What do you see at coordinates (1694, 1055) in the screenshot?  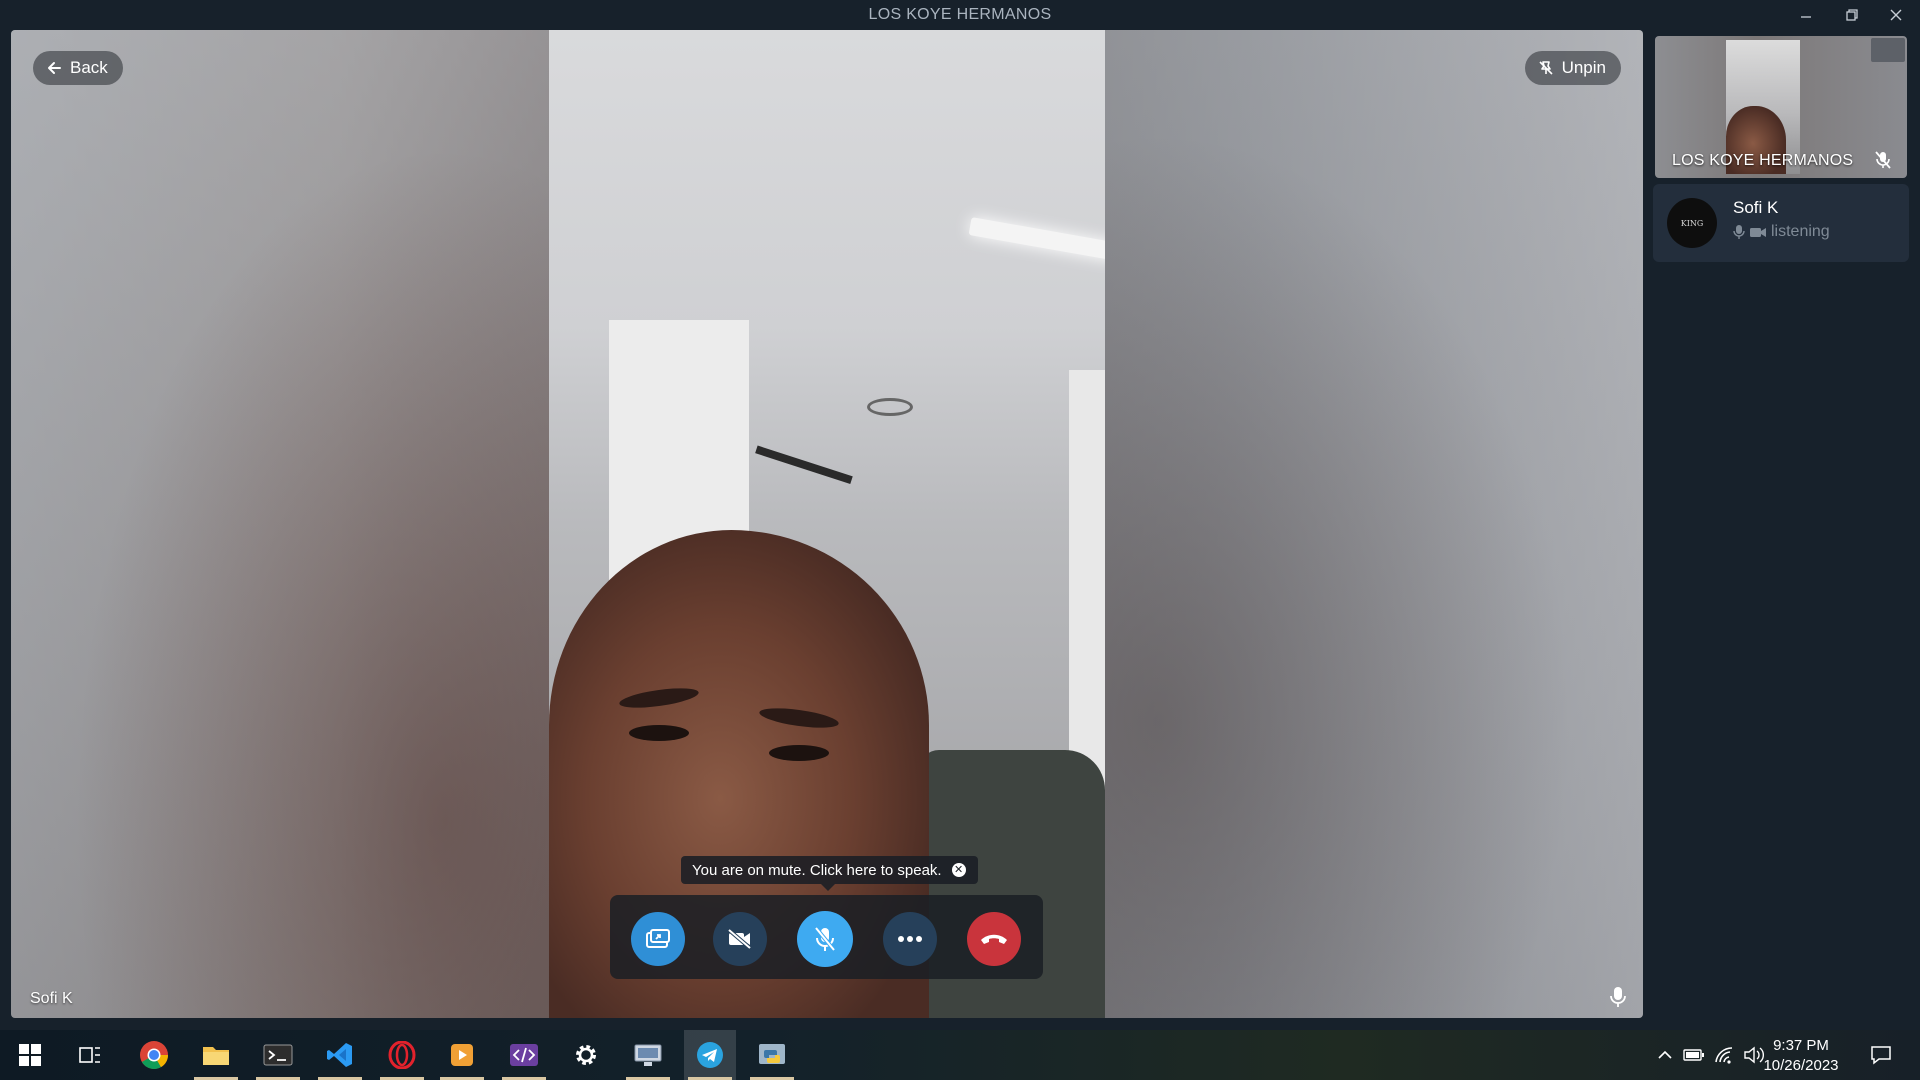 I see `battery-icon` at bounding box center [1694, 1055].